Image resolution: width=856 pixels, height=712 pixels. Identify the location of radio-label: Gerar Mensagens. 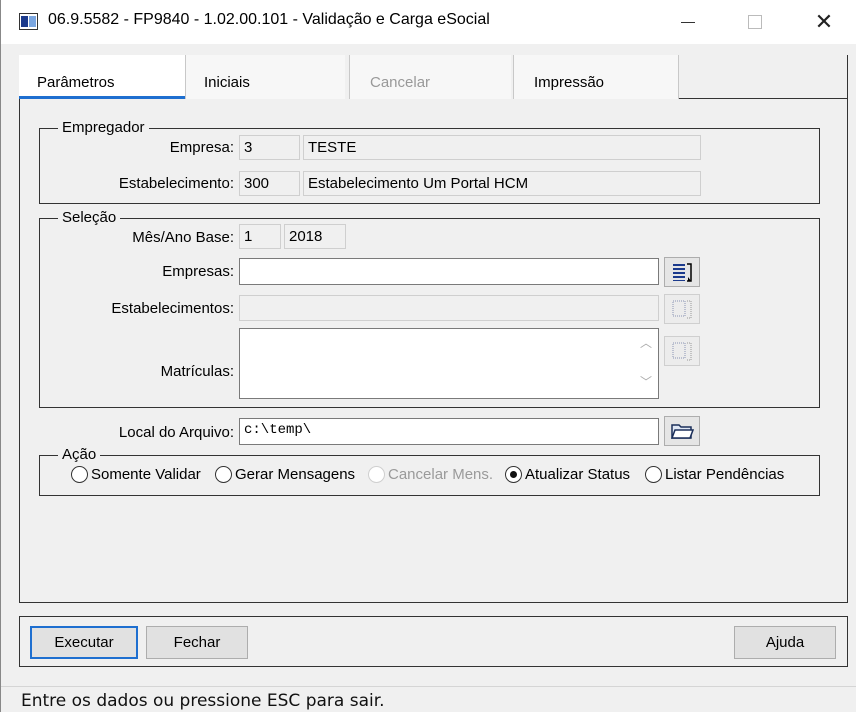
(295, 474).